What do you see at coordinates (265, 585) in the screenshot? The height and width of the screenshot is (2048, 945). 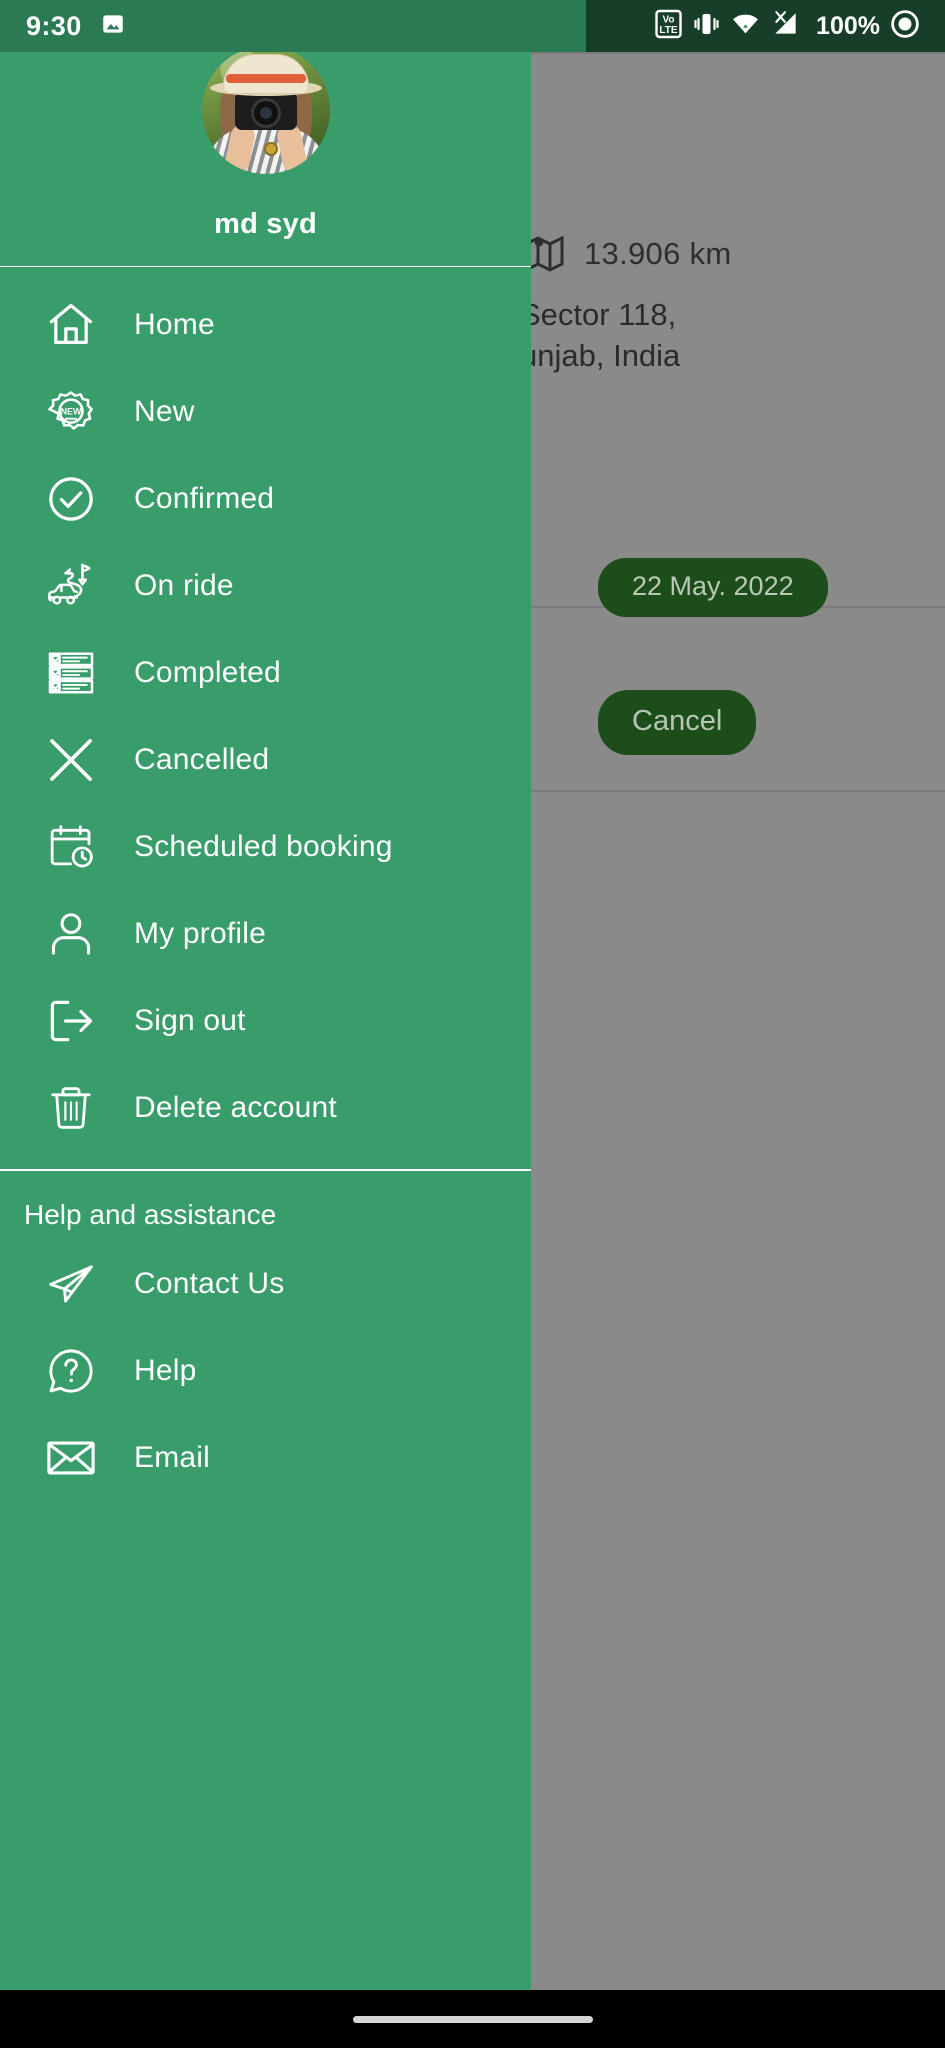 I see `menu-item-on-ride: On ride` at bounding box center [265, 585].